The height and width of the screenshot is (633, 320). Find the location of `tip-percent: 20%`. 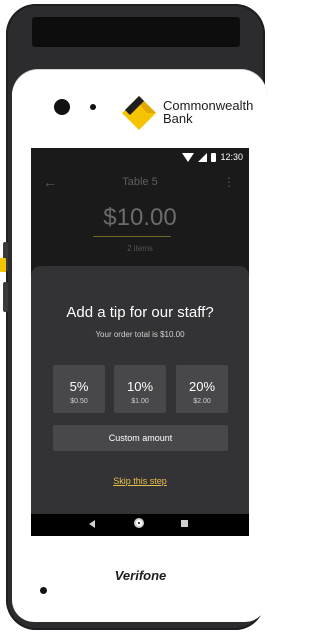

tip-percent: 20% is located at coordinates (202, 386).